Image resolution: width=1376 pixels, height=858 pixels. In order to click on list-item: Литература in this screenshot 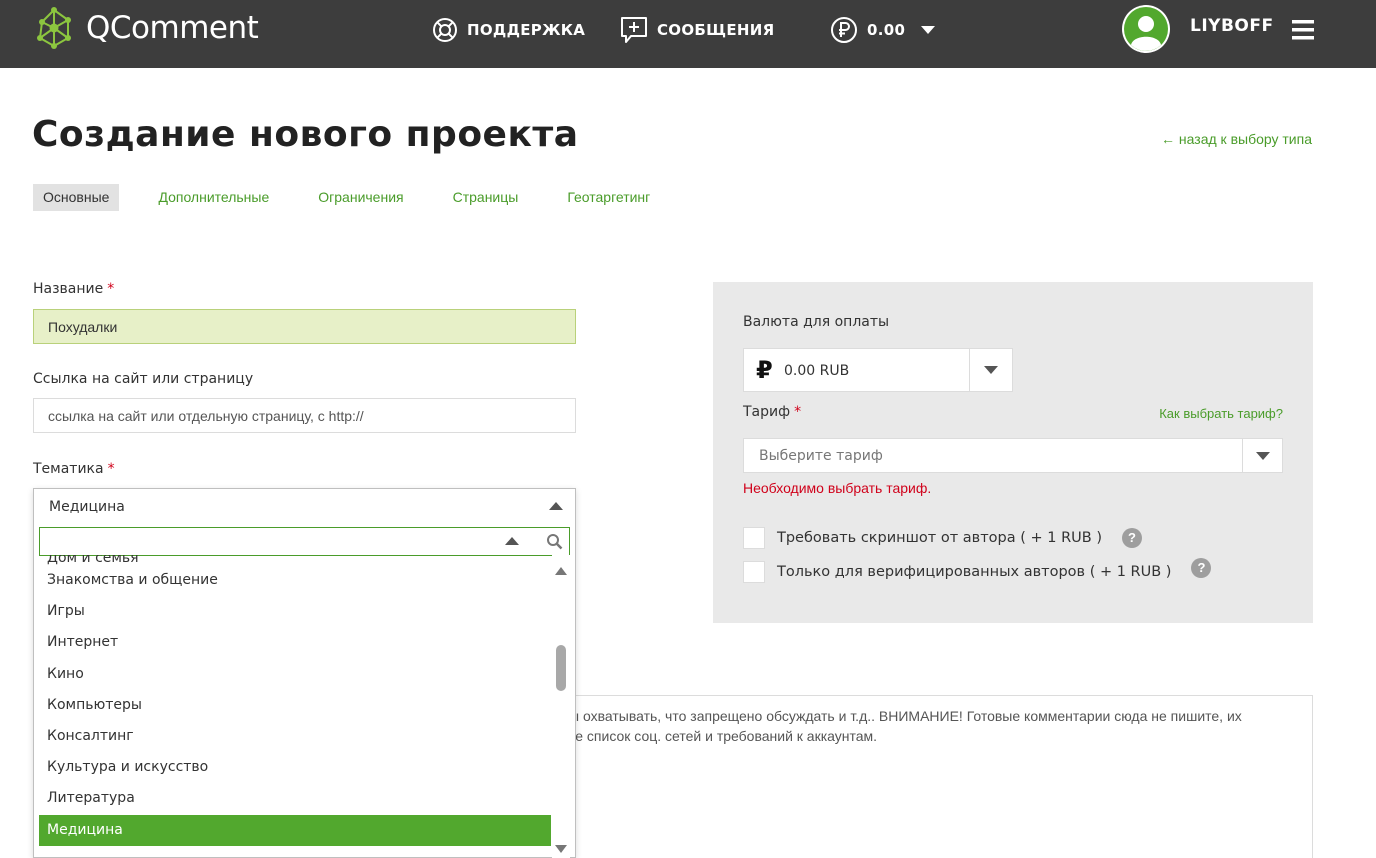, I will do `click(295, 798)`.